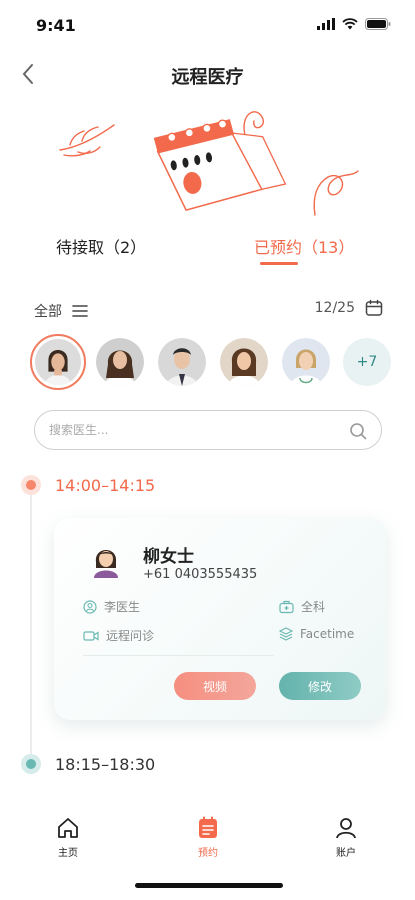  What do you see at coordinates (48, 312) in the screenshot?
I see `filter-all-label: 全部` at bounding box center [48, 312].